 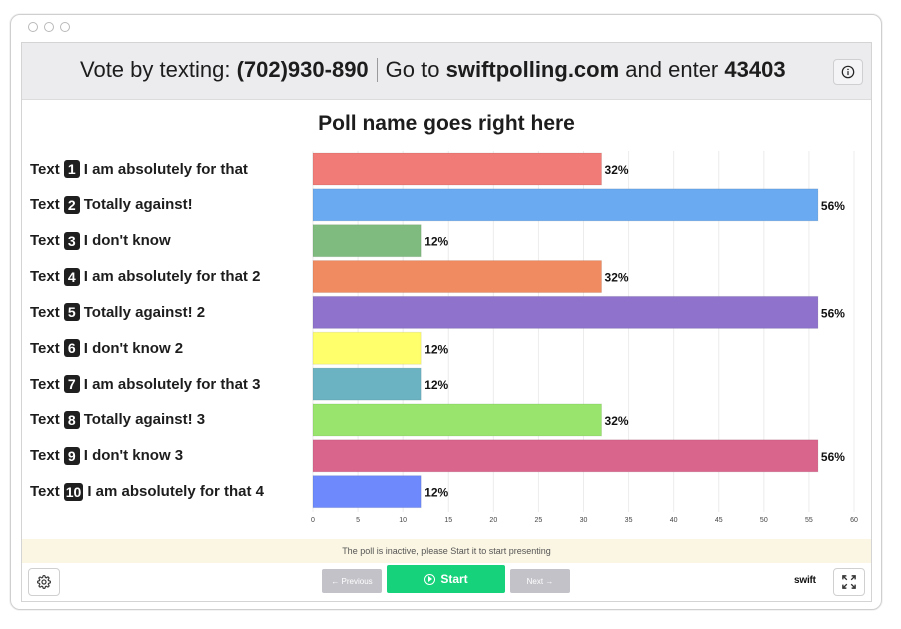 I want to click on x-tick-label: 45, so click(x=719, y=520).